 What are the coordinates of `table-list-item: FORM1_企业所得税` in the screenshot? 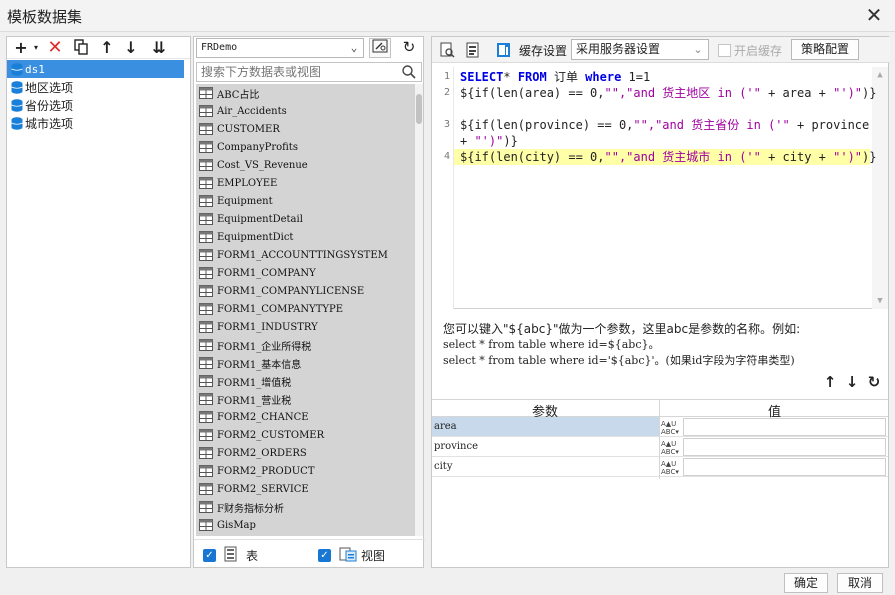 It's located at (305, 345).